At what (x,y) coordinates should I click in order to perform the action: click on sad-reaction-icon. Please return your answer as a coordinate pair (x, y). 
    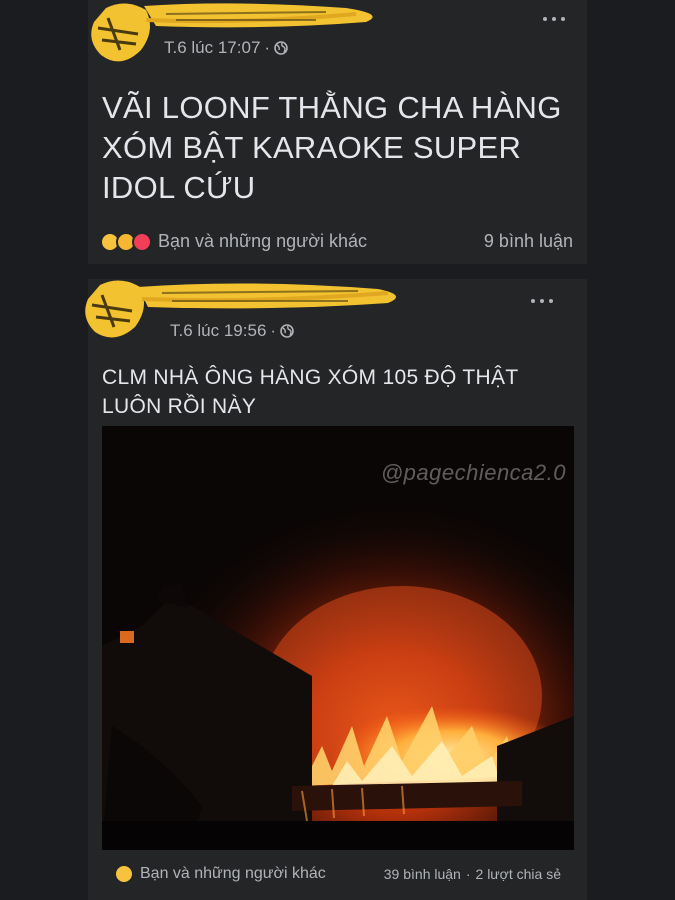
    Looking at the image, I should click on (124, 874).